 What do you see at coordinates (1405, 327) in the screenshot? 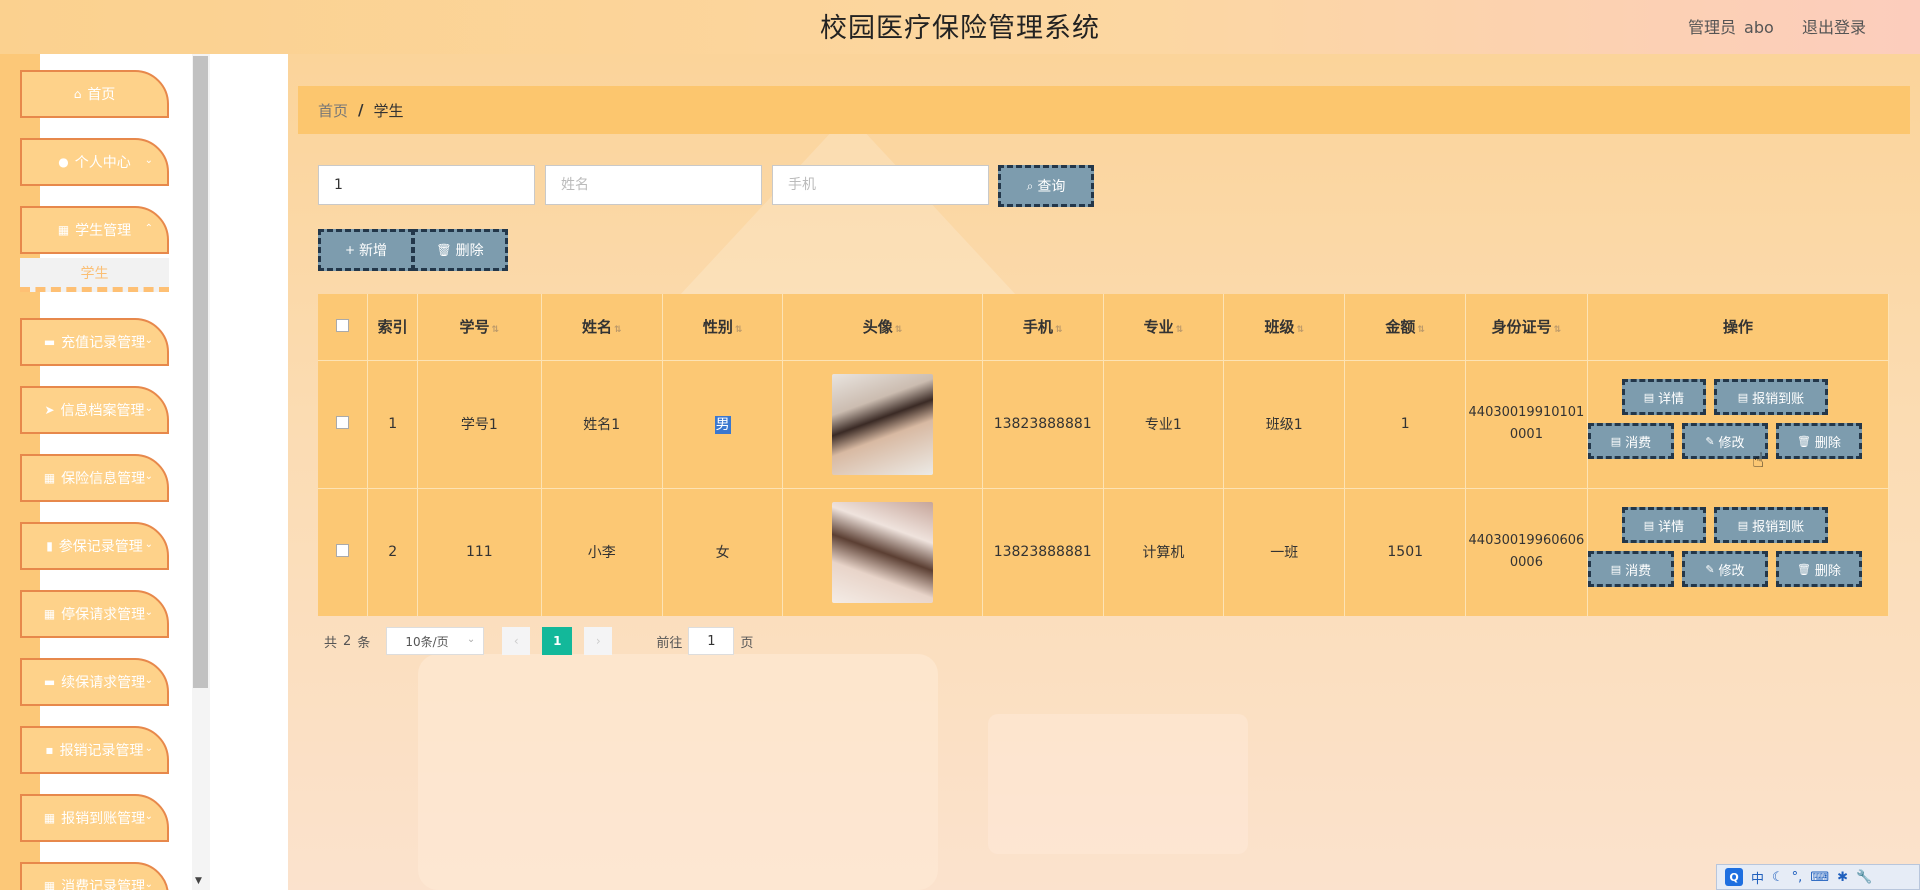
I see `header-amount: 金额 ⇅` at bounding box center [1405, 327].